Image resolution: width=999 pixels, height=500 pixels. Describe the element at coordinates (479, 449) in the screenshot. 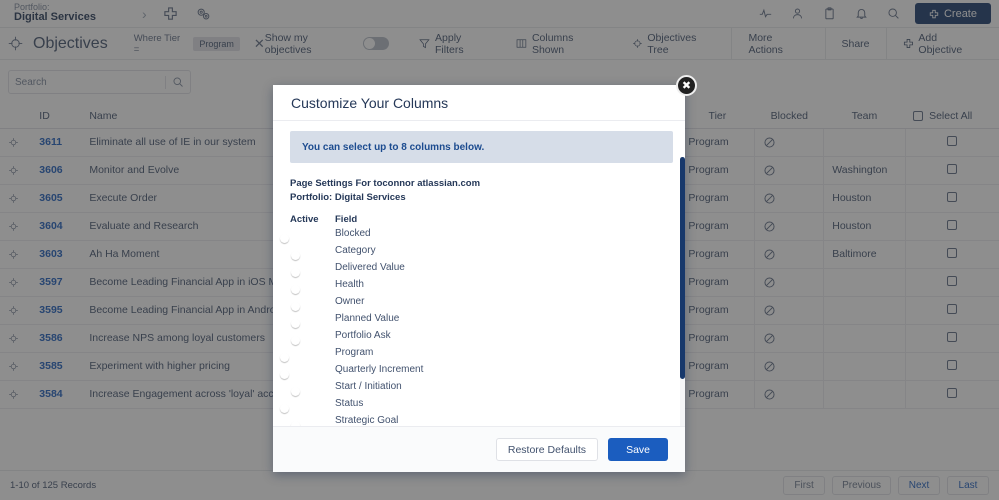

I see `dialog-footer: Restore Defaults Save` at that location.